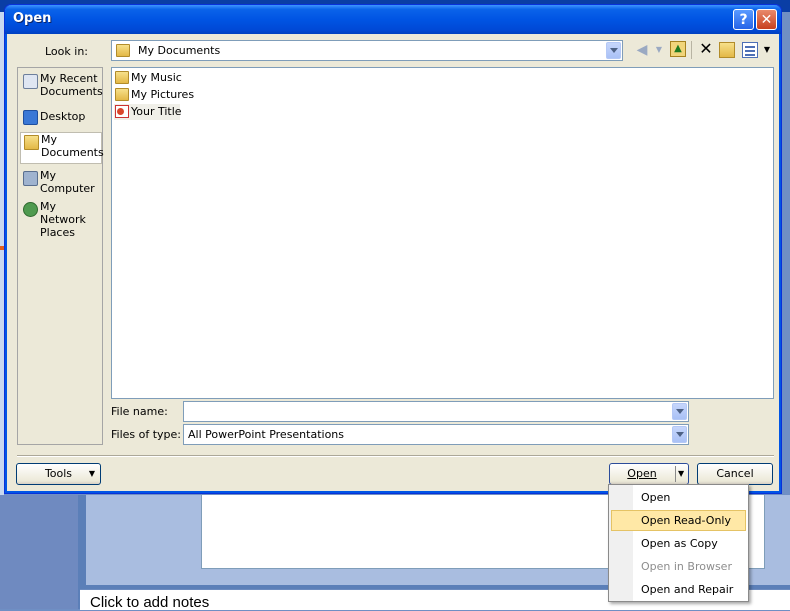  Describe the element at coordinates (71, 85) in the screenshot. I see `place-label: My Recent Documents` at that location.